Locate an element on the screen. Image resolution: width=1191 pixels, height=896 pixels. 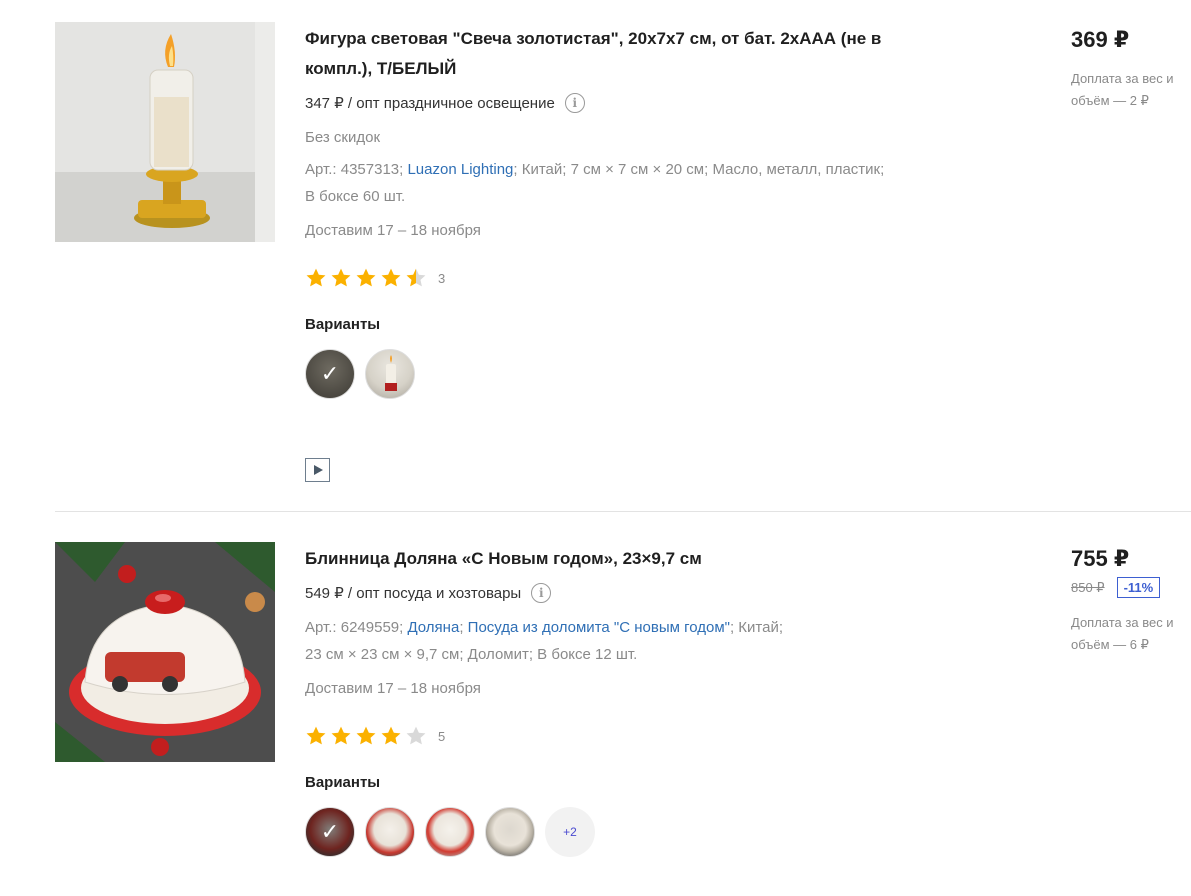
rating: 3 is located at coordinates (625, 278).